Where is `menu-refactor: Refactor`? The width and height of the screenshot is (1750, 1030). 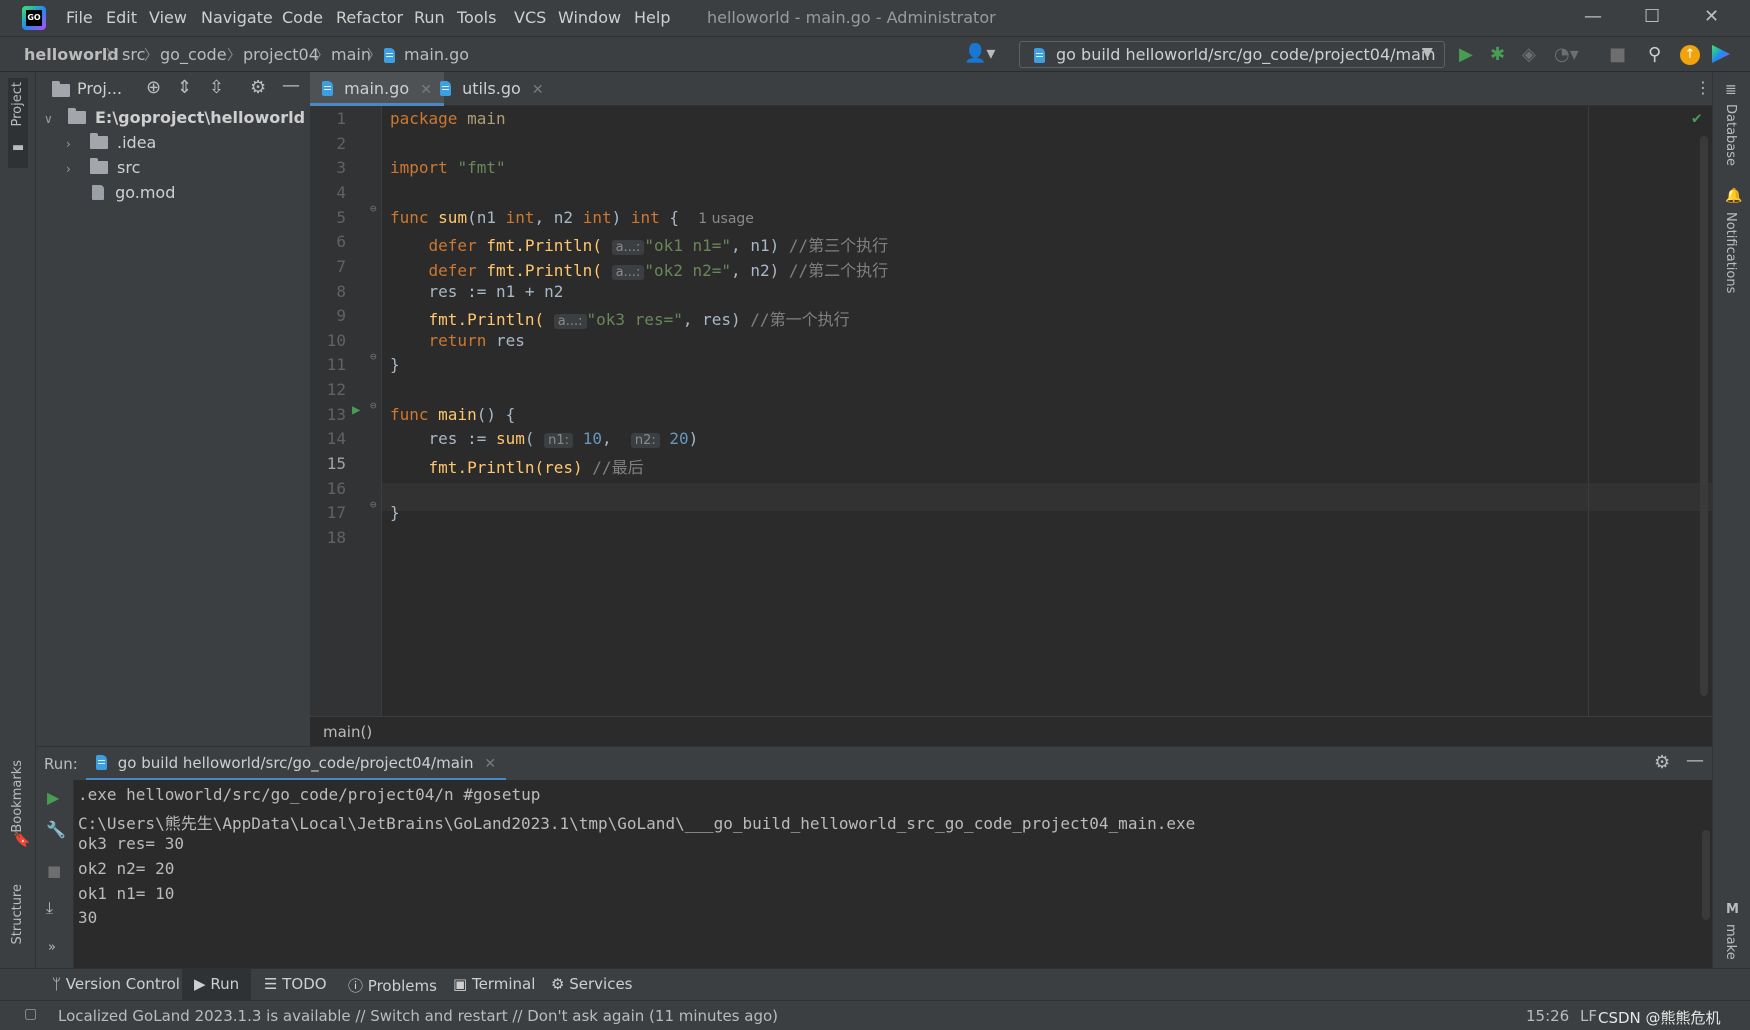 menu-refactor: Refactor is located at coordinates (369, 17).